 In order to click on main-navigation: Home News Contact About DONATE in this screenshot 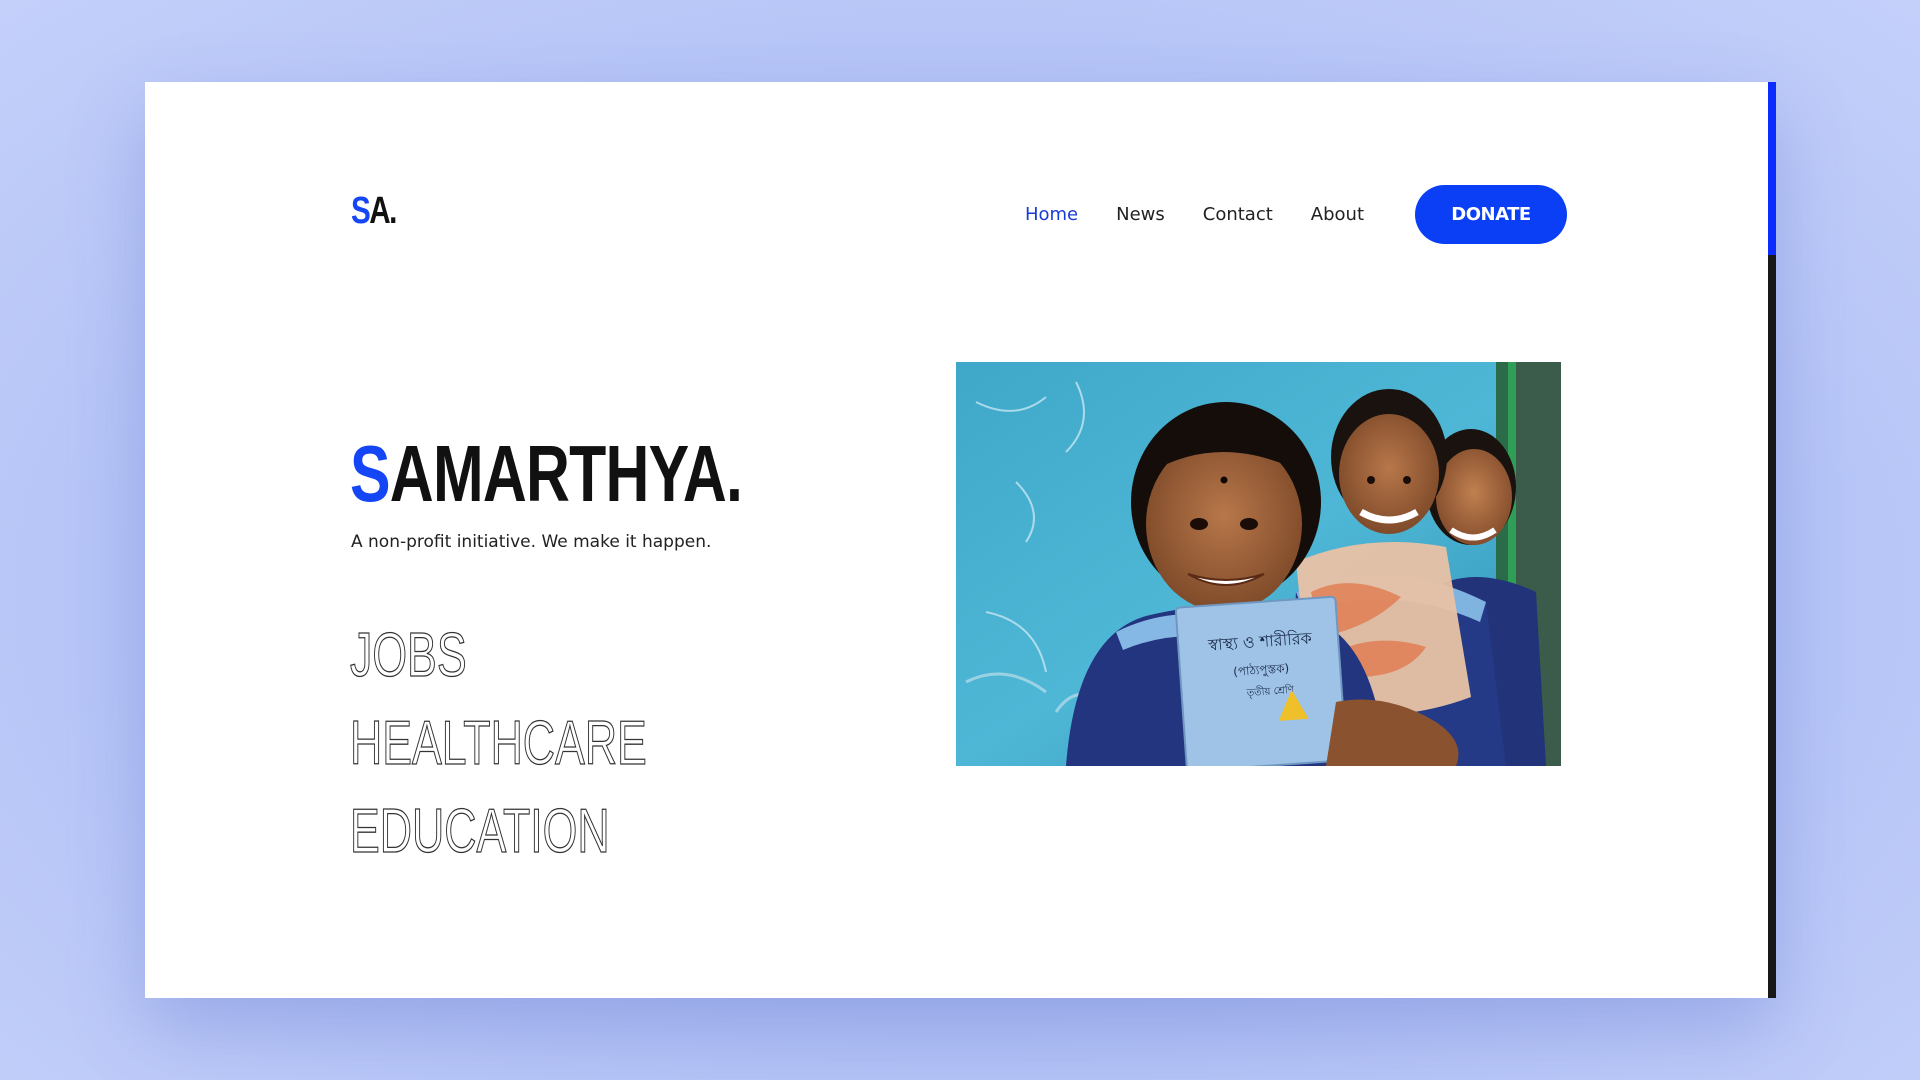, I will do `click(1277, 214)`.